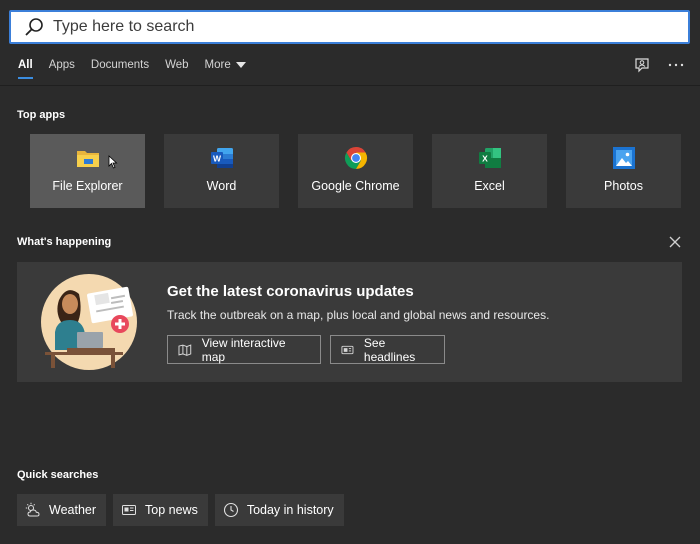  Describe the element at coordinates (240, 65) in the screenshot. I see `chevron-down-icon` at that location.